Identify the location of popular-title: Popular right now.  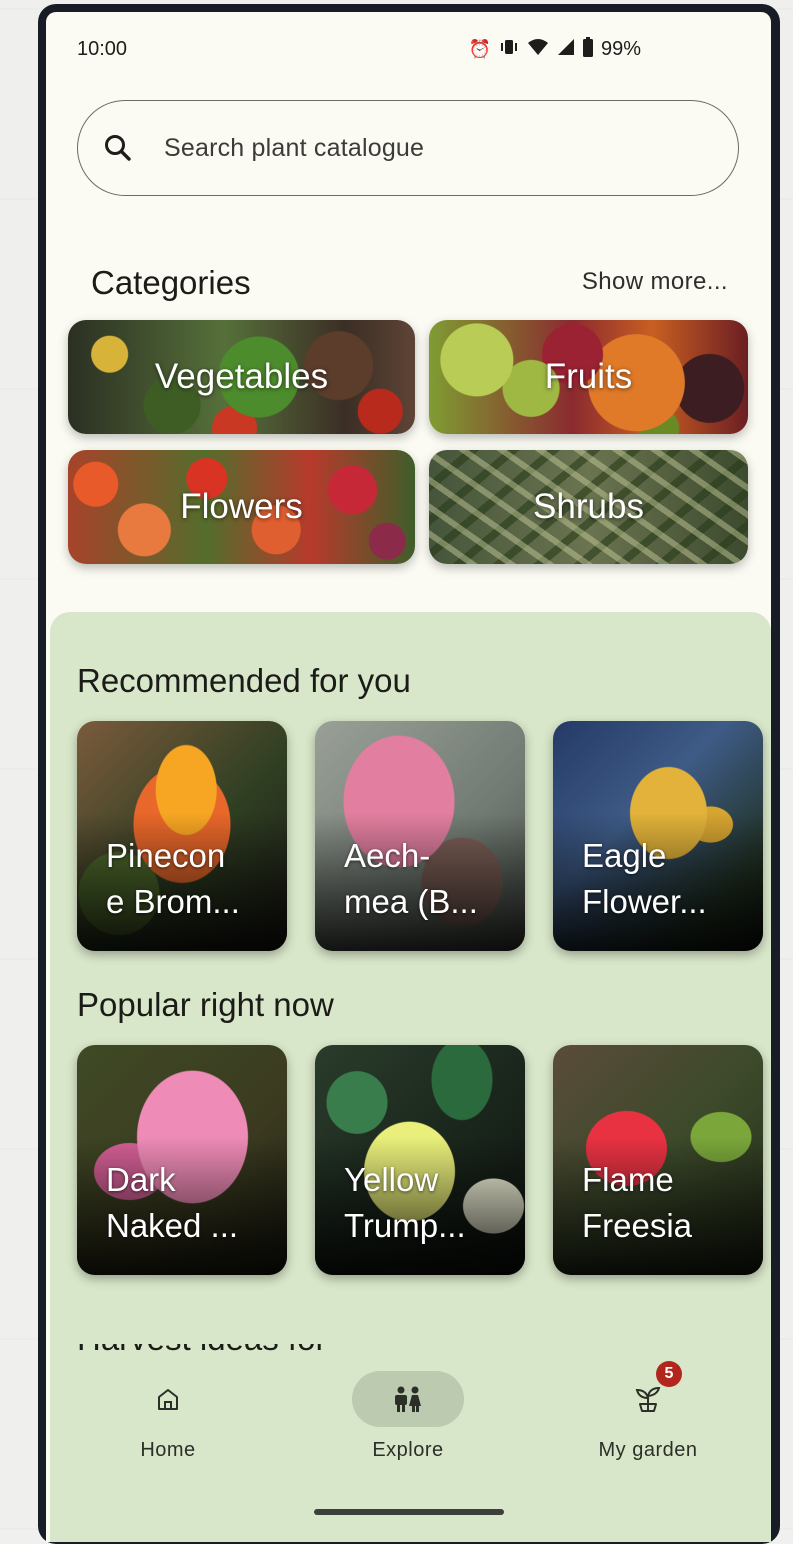
(205, 1004).